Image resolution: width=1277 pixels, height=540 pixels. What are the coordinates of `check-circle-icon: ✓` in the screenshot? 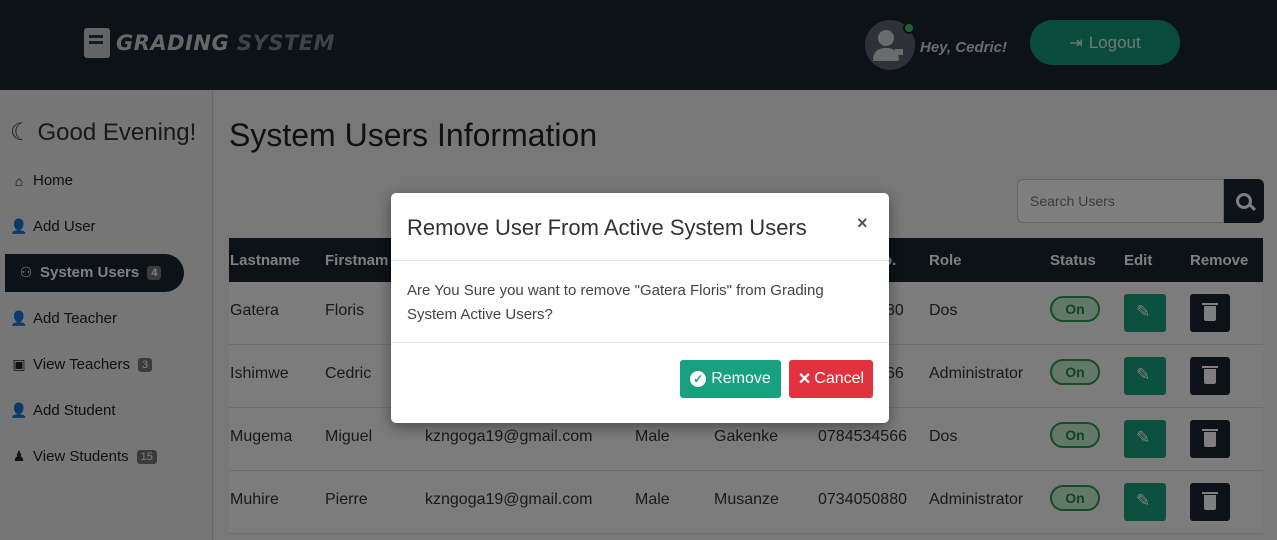 It's located at (698, 379).